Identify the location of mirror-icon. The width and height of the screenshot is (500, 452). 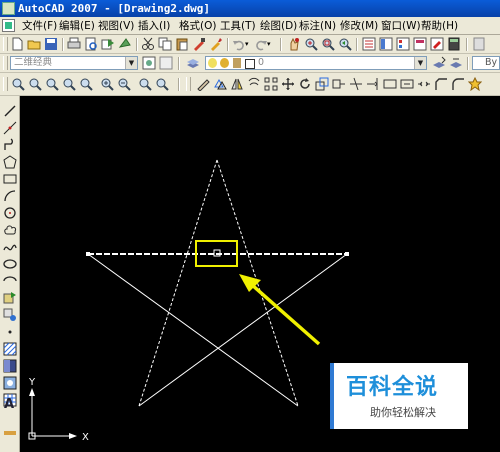
(237, 84).